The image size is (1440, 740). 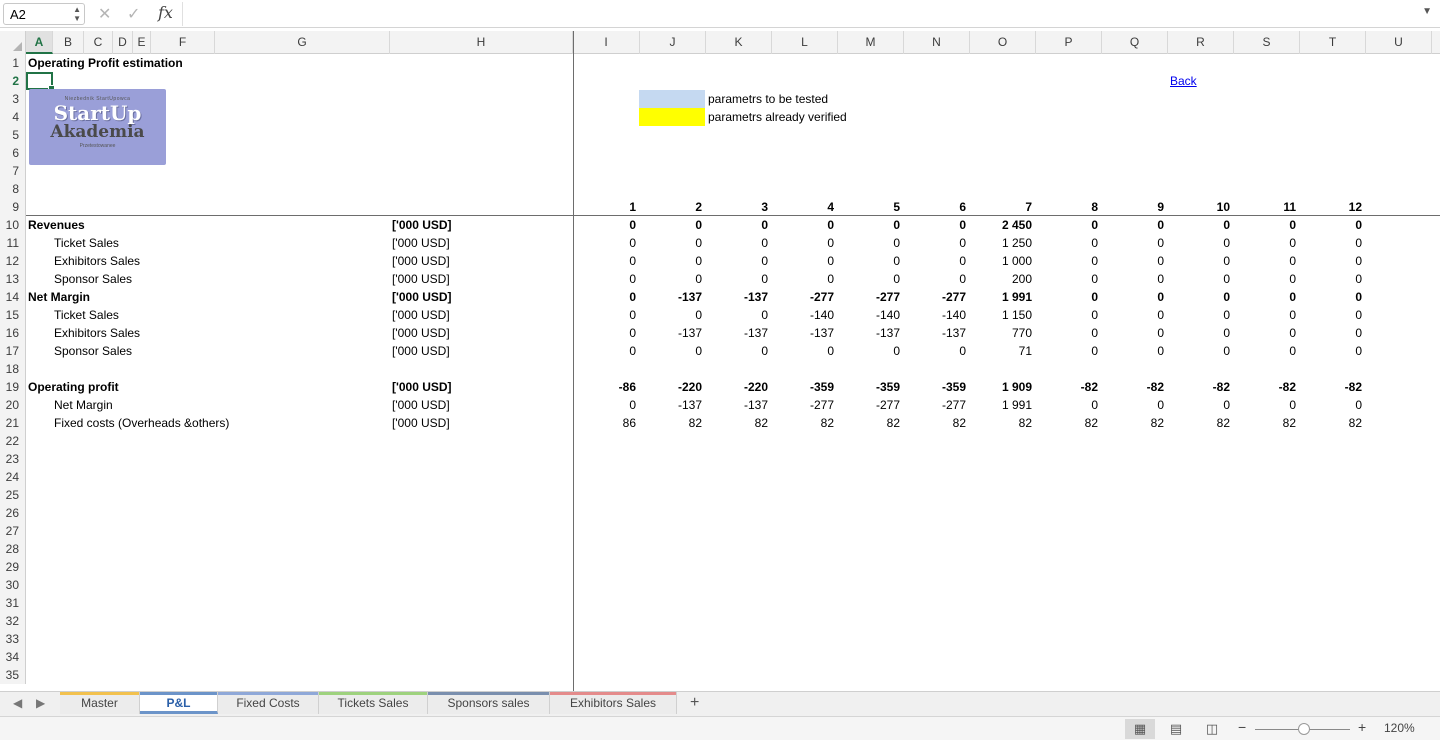 What do you see at coordinates (133, 14) in the screenshot?
I see `check-icon: ✓` at bounding box center [133, 14].